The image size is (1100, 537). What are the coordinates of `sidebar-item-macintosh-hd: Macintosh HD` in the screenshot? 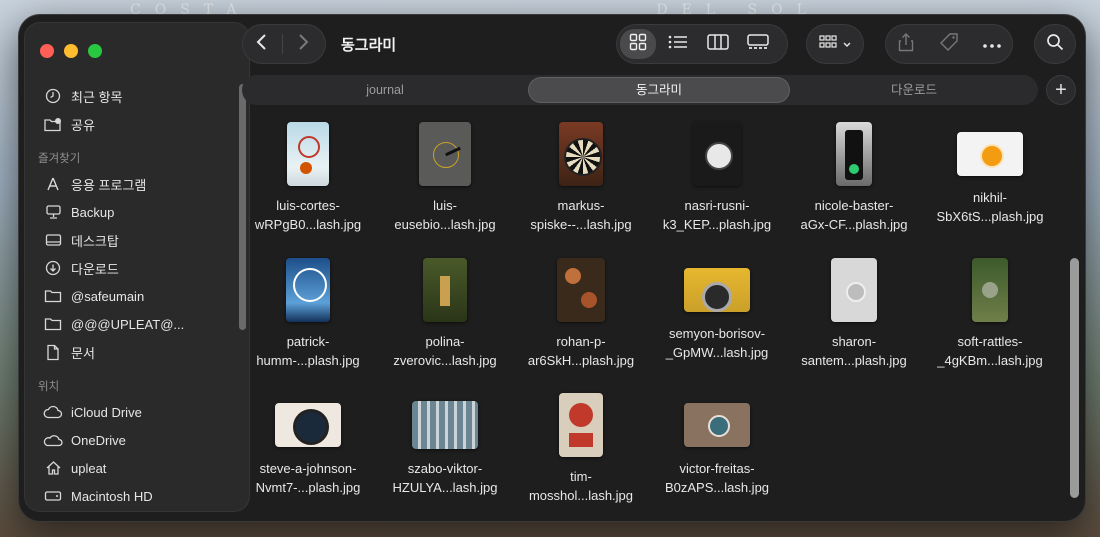 It's located at (134, 496).